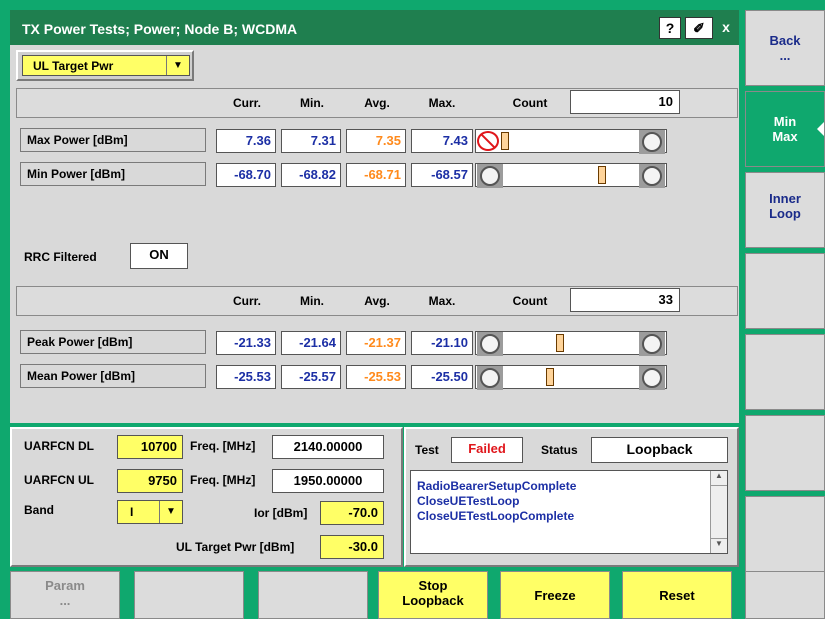 The height and width of the screenshot is (619, 825). I want to click on softkey-stop-loopback: Stop Loopback, so click(433, 595).